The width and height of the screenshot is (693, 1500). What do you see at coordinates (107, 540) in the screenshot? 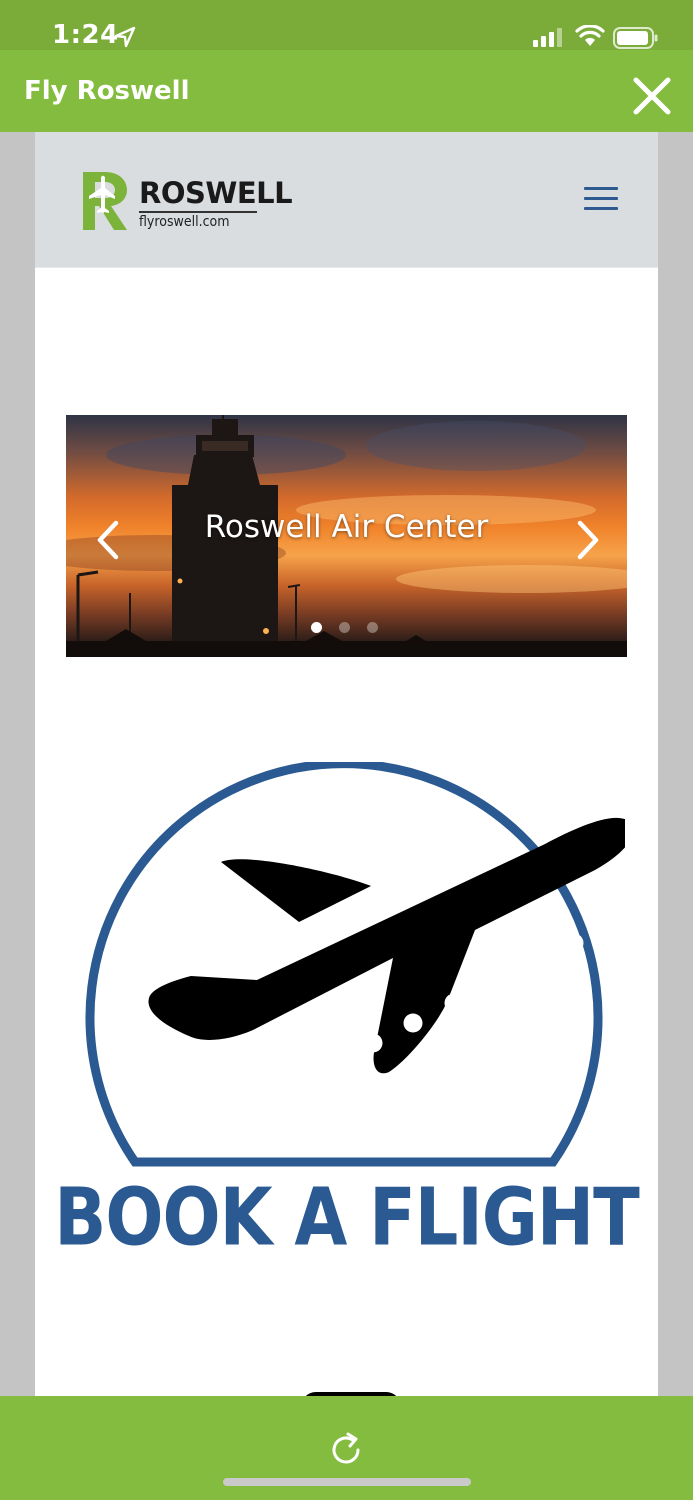
I see `chevron-left-icon` at bounding box center [107, 540].